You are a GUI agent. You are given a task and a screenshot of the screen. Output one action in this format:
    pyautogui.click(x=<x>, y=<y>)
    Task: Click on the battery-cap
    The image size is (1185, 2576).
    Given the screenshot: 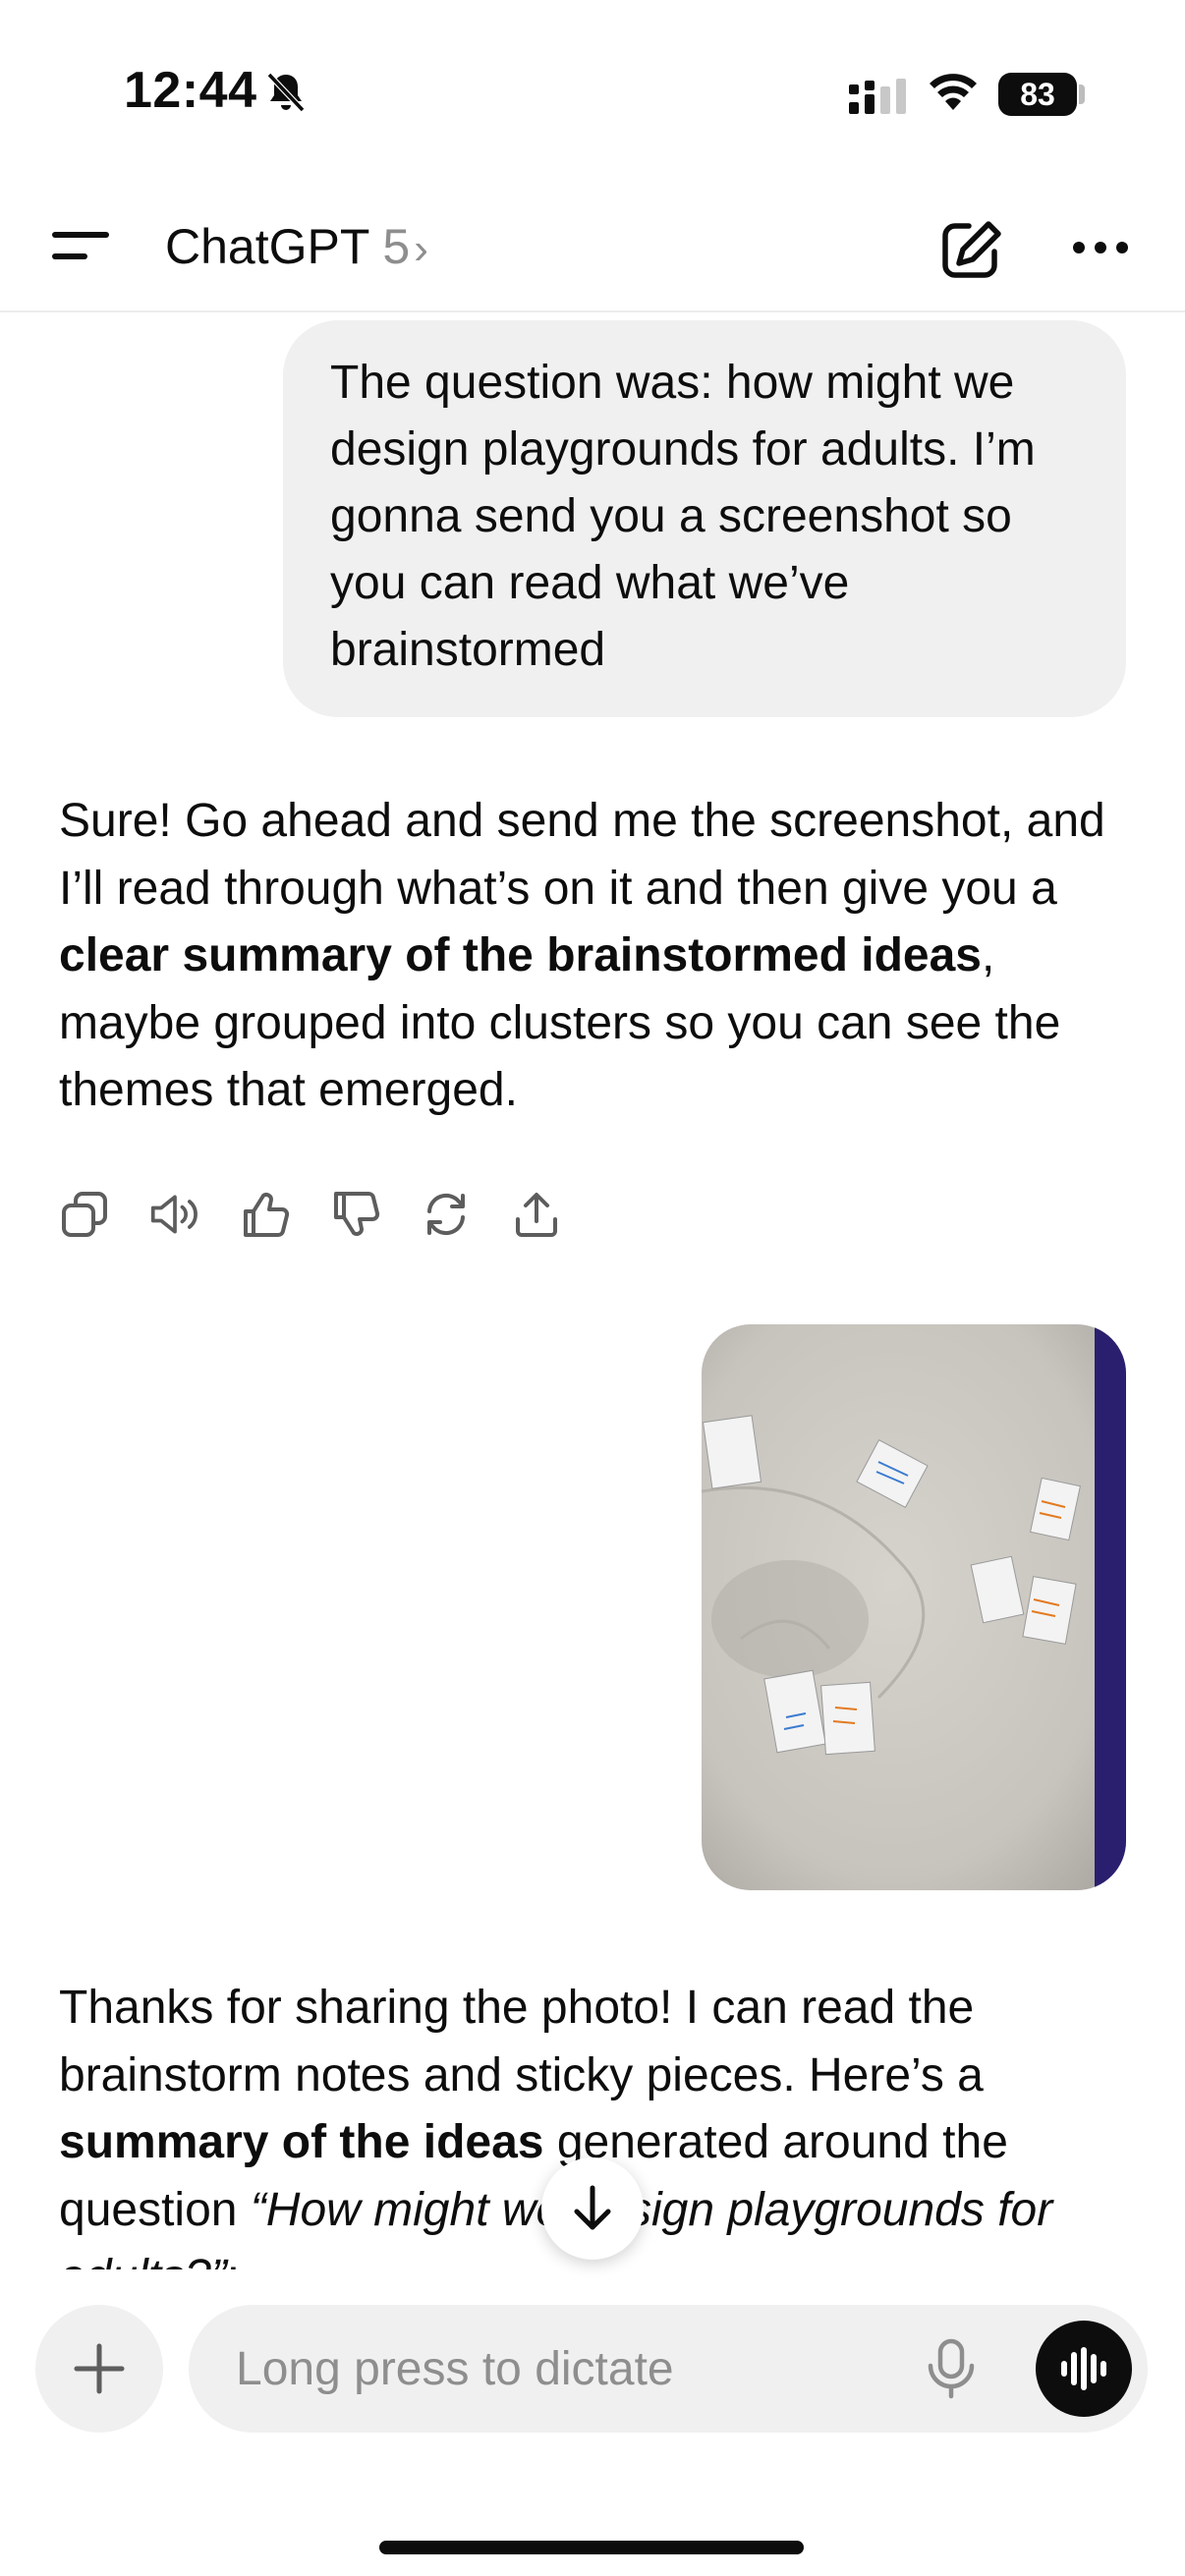 What is the action you would take?
    pyautogui.click(x=1082, y=94)
    